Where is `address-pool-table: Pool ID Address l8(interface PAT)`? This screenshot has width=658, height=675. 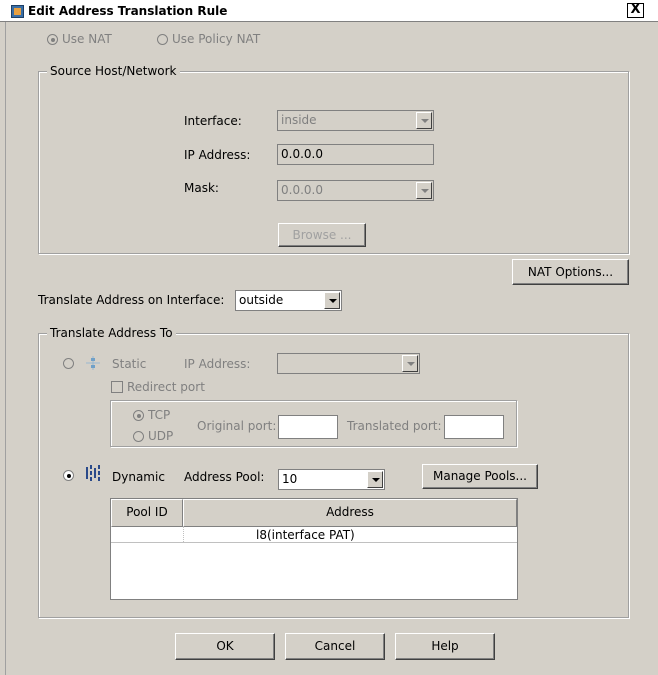 address-pool-table: Pool ID Address l8(interface PAT) is located at coordinates (314, 549).